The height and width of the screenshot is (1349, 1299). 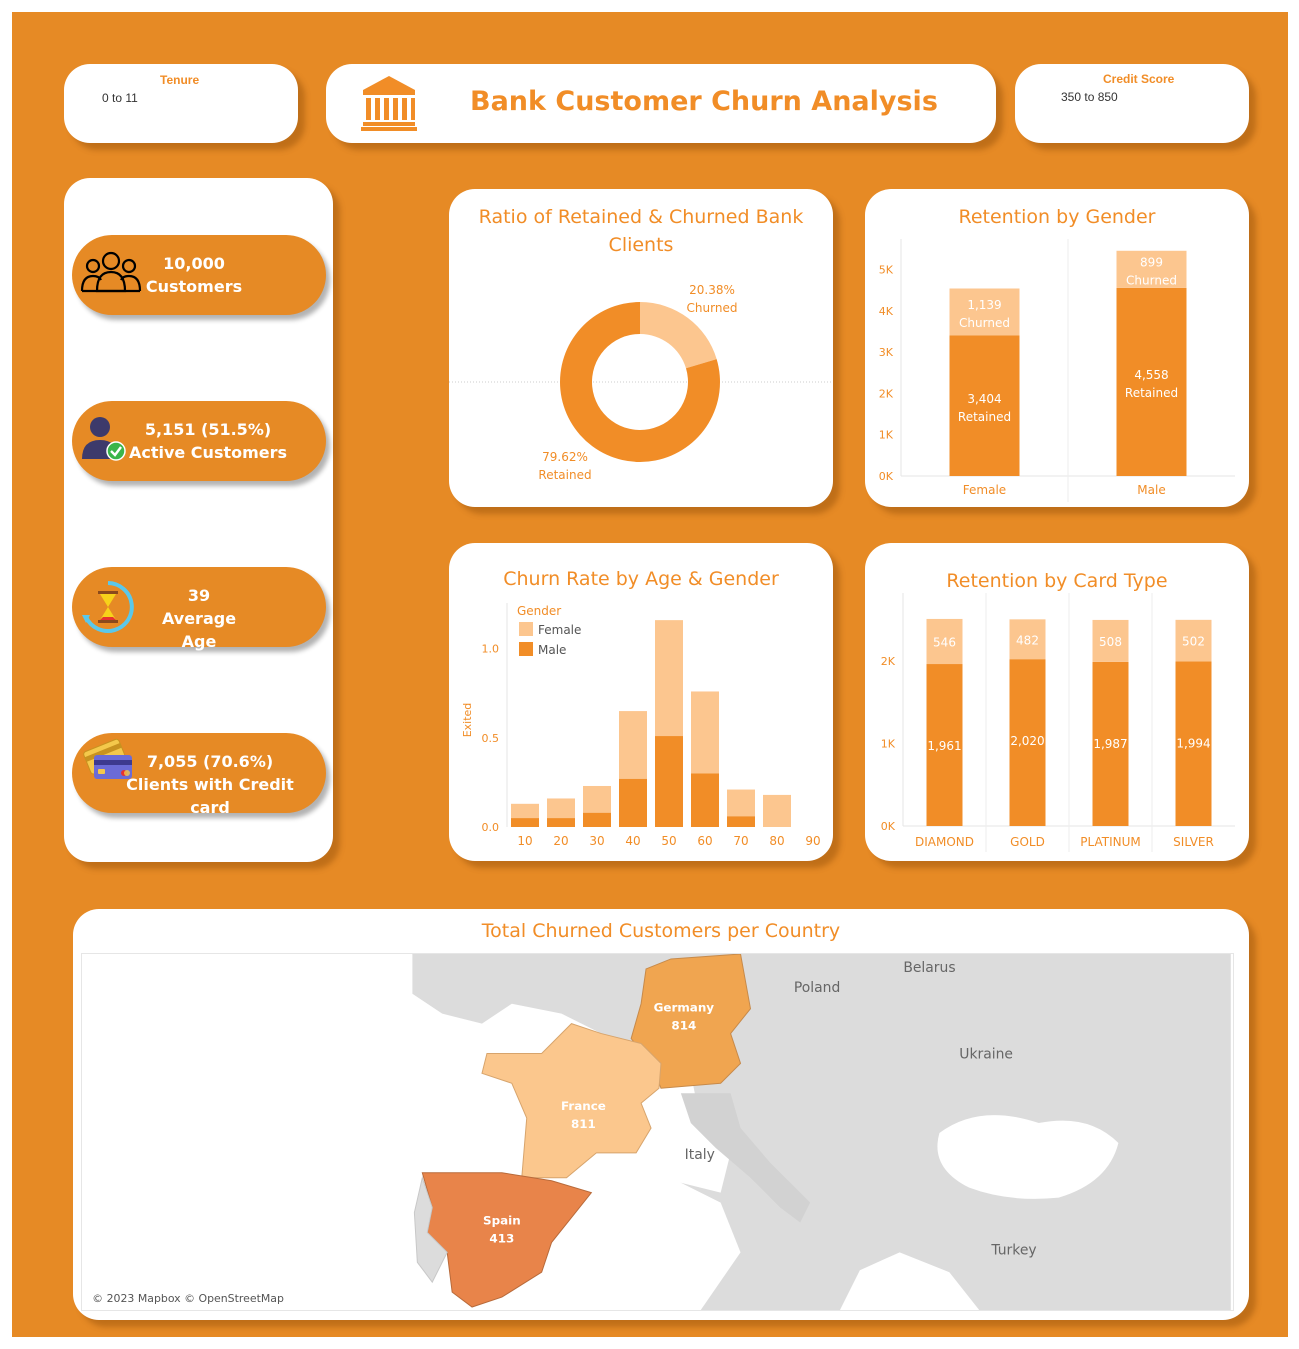 I want to click on x-tick-label: 30, so click(x=596, y=841).